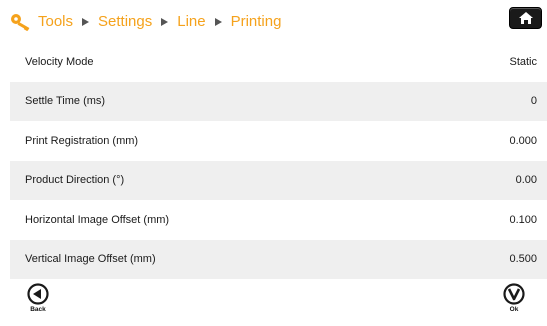  I want to click on breadcrumb-item-line: Line, so click(191, 21).